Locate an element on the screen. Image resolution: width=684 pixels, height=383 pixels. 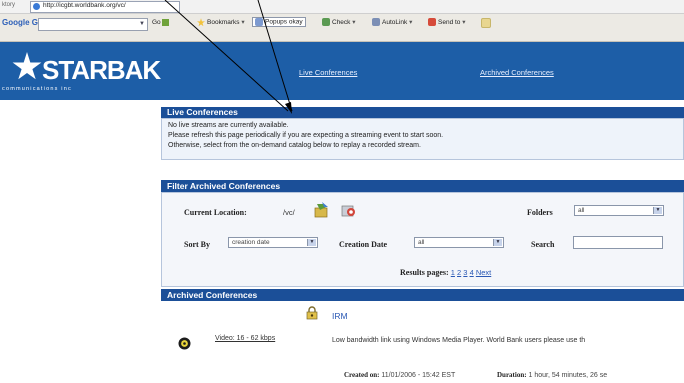
annotation-arrows is located at coordinates (228, 57).